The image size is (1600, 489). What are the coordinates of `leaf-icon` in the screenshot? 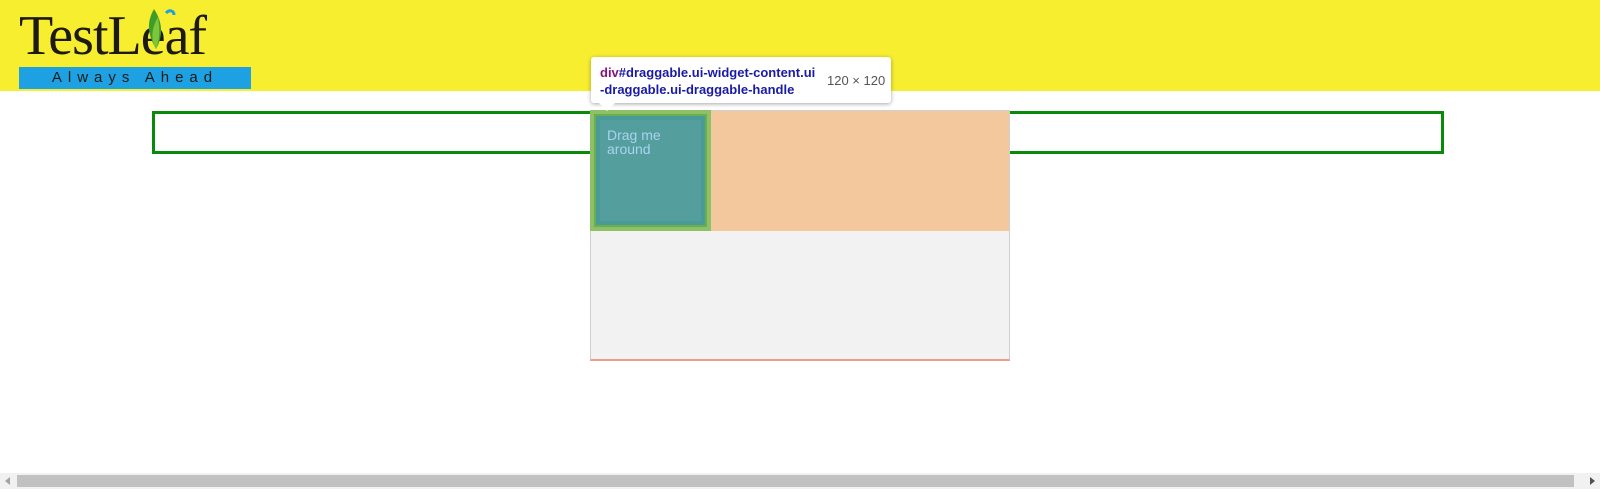 It's located at (162, 29).